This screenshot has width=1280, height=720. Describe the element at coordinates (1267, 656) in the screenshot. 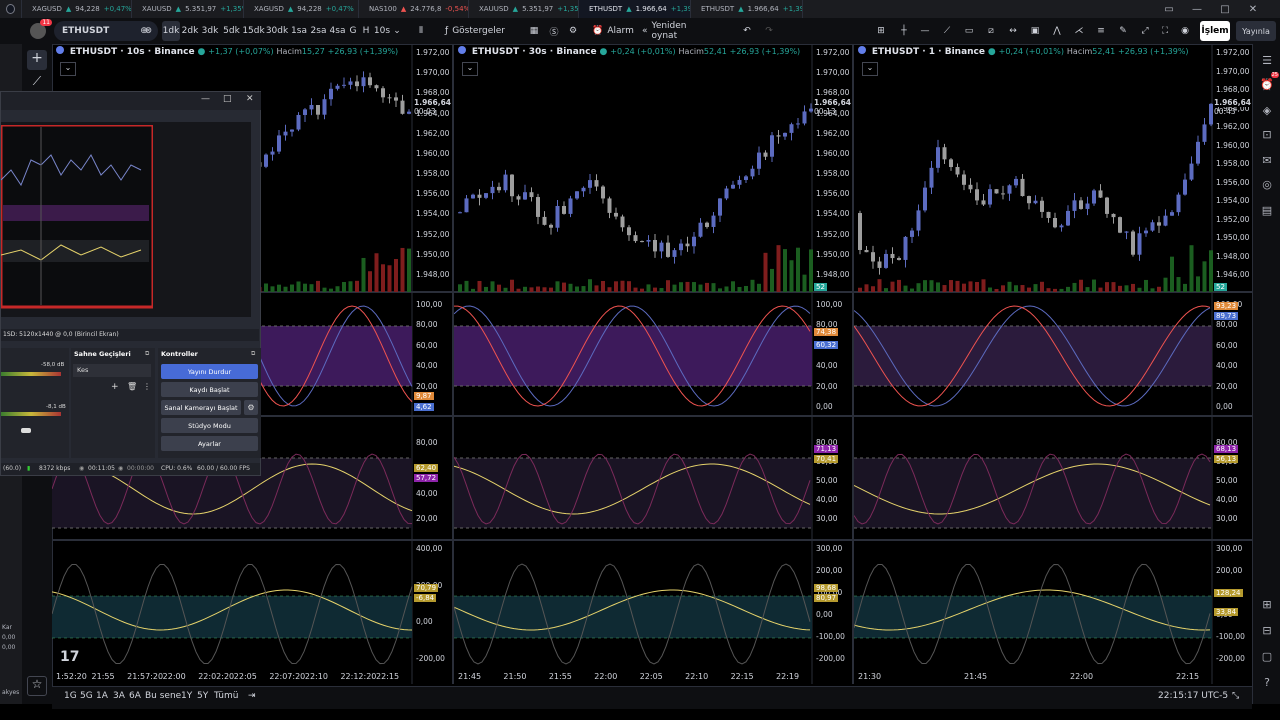

I see `notes-icon: ▢` at that location.